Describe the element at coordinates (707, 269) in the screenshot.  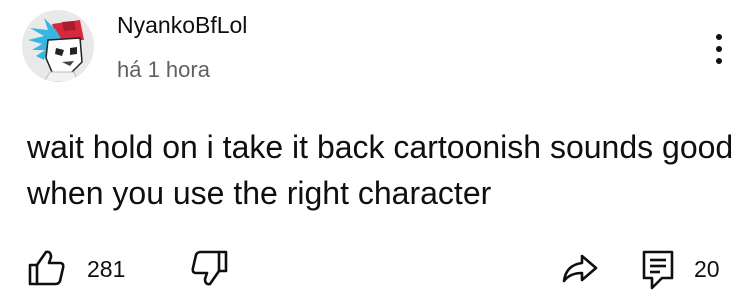
I see `reply-count: 20` at that location.